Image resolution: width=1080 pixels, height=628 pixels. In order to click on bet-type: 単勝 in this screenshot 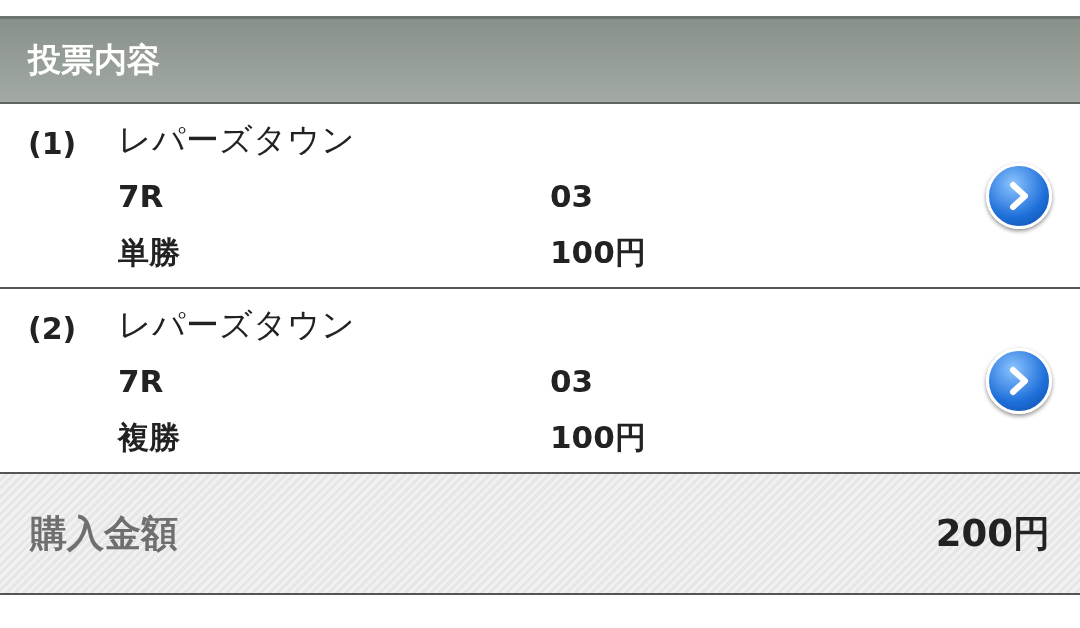, I will do `click(149, 252)`.